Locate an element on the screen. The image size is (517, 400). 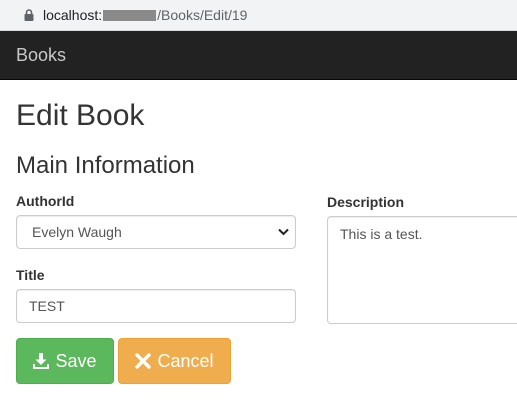
address-bar: localhost: /Books/Edit/19 is located at coordinates (258, 15).